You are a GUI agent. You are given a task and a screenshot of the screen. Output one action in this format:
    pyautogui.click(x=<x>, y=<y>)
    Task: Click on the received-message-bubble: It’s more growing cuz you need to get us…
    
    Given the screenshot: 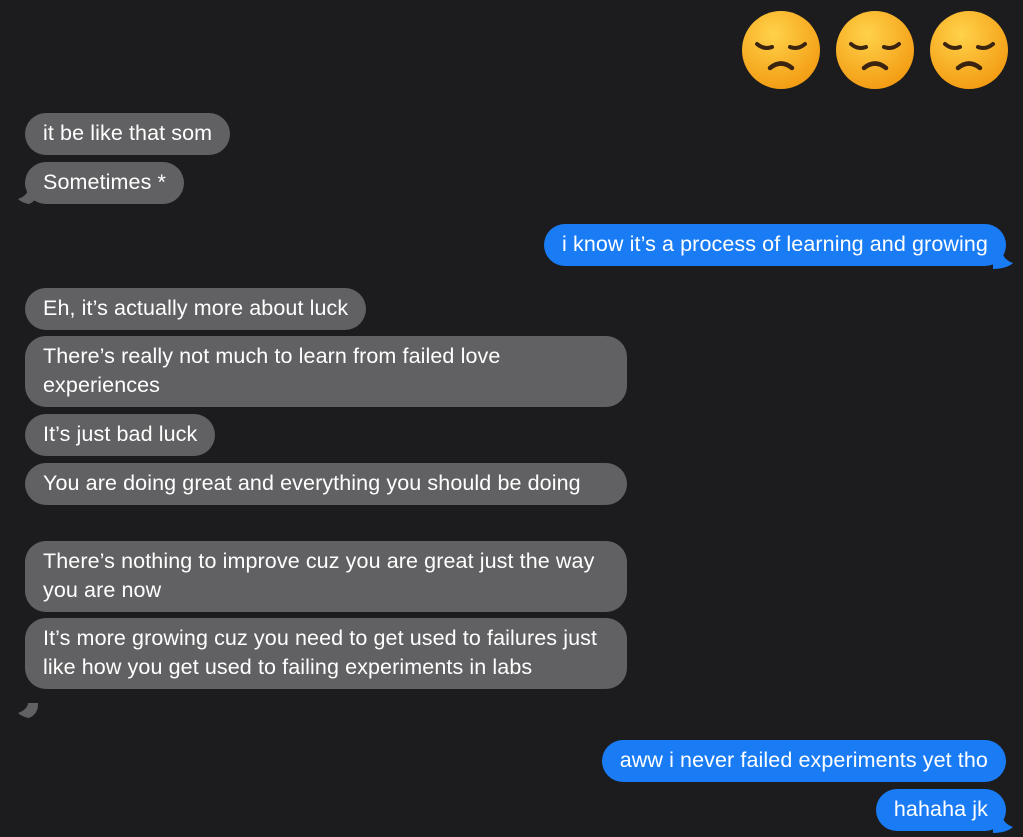 What is the action you would take?
    pyautogui.click(x=326, y=653)
    